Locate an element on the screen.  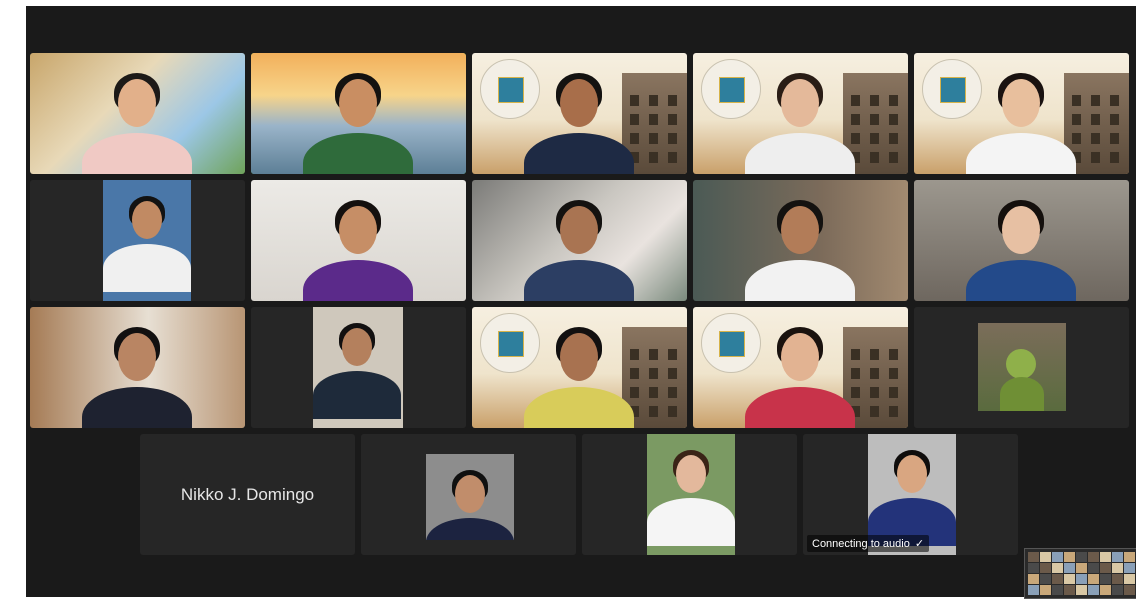
connecting-audio-text: Connecting to audio is located at coordinates (861, 544).